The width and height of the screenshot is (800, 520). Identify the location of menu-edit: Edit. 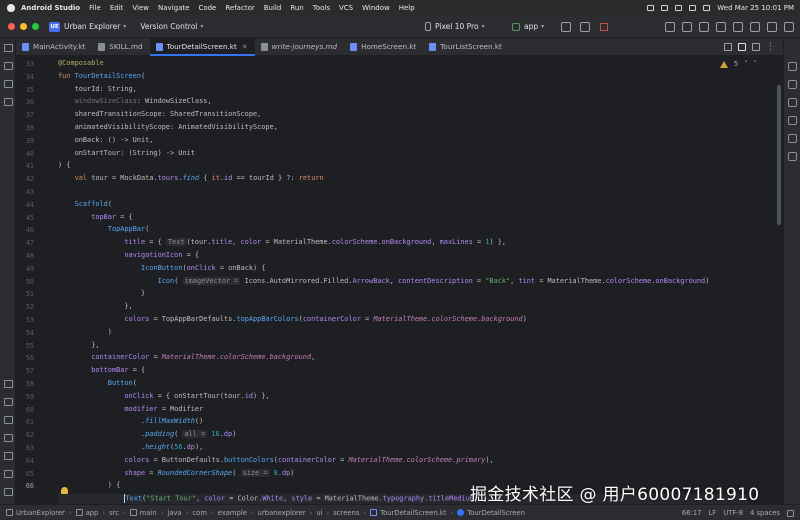
(117, 8).